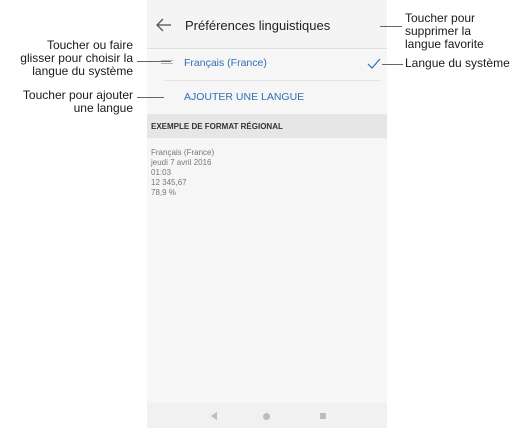 The height and width of the screenshot is (428, 521). What do you see at coordinates (217, 126) in the screenshot?
I see `section-title: EXEMPLE DE FORMAT RÉGIONAL` at bounding box center [217, 126].